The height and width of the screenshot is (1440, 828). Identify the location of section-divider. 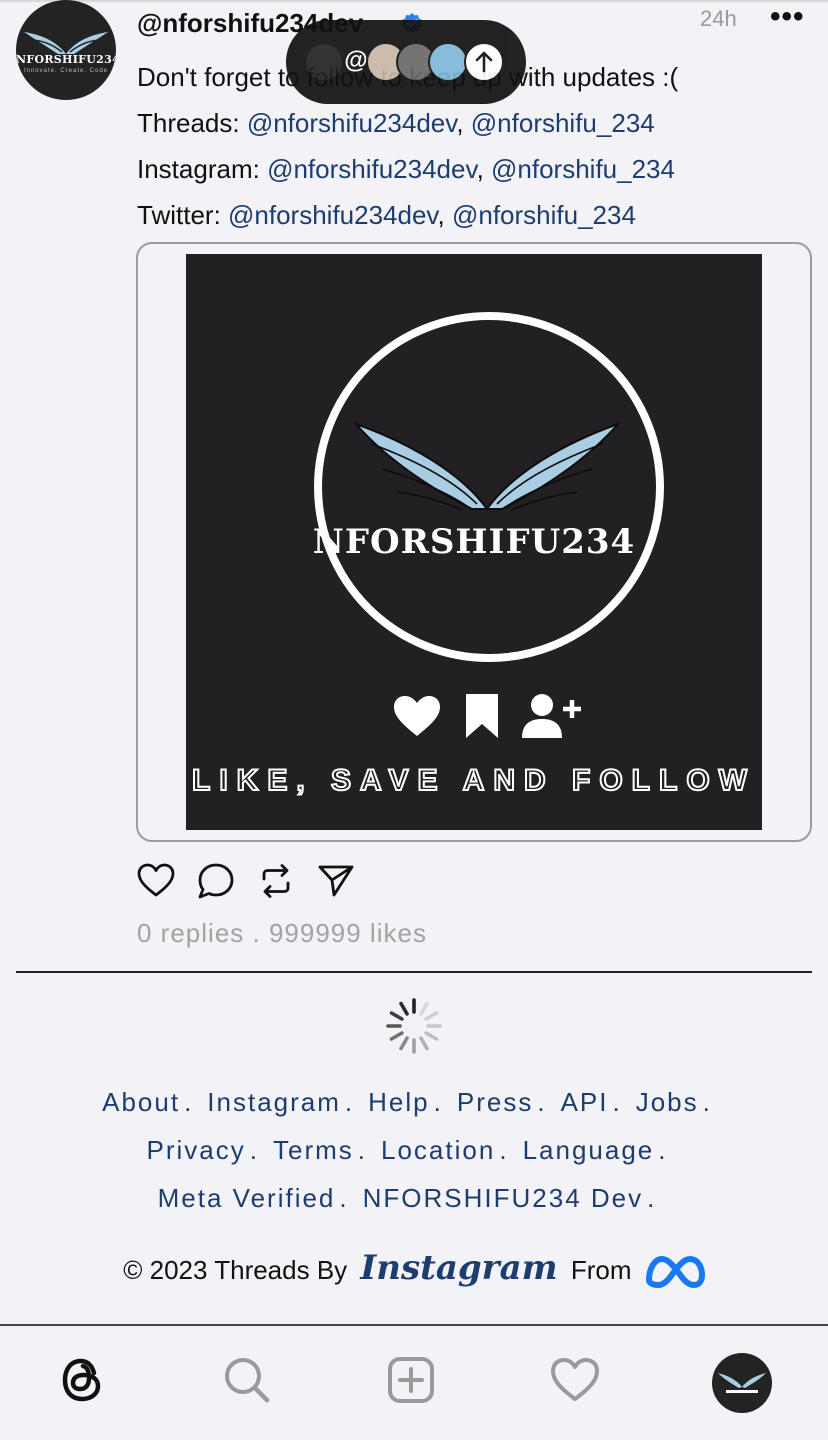
(414, 972).